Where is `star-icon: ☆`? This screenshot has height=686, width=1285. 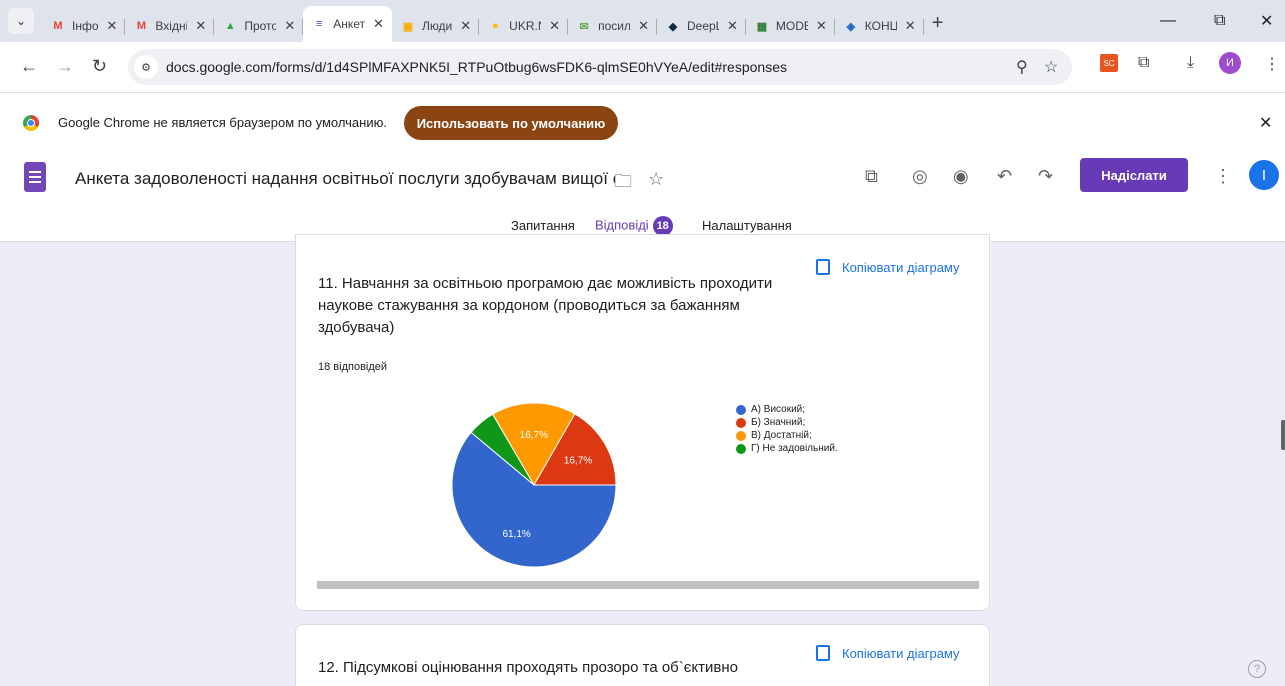 star-icon: ☆ is located at coordinates (656, 179).